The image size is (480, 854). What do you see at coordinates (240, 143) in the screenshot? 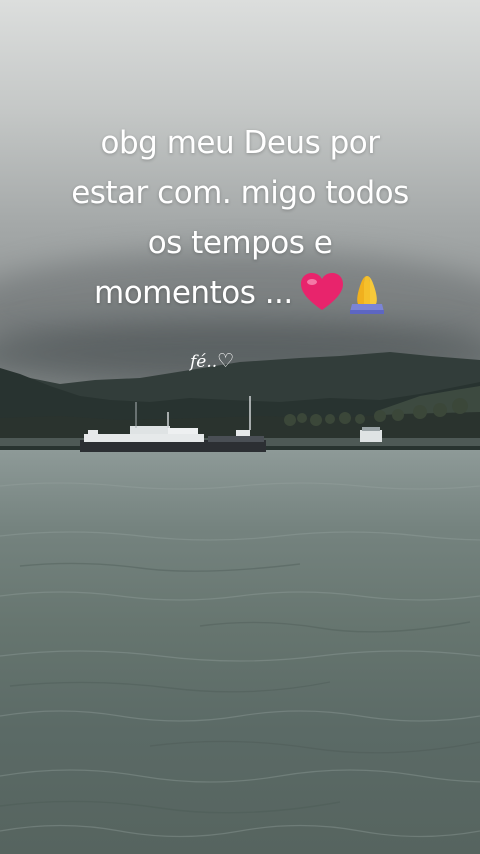
I see `caption-line: obg meu Deus por` at bounding box center [240, 143].